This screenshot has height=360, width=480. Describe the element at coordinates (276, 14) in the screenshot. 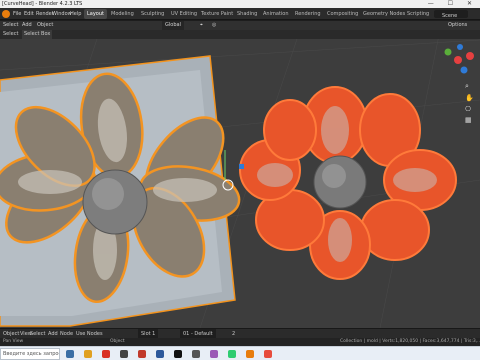

I see `tab-animation: Animation` at that location.